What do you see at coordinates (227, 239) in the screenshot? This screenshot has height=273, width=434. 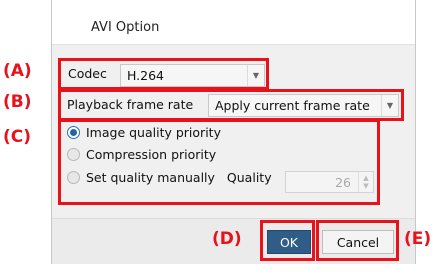 I see `annotation-label-d: (D)` at bounding box center [227, 239].